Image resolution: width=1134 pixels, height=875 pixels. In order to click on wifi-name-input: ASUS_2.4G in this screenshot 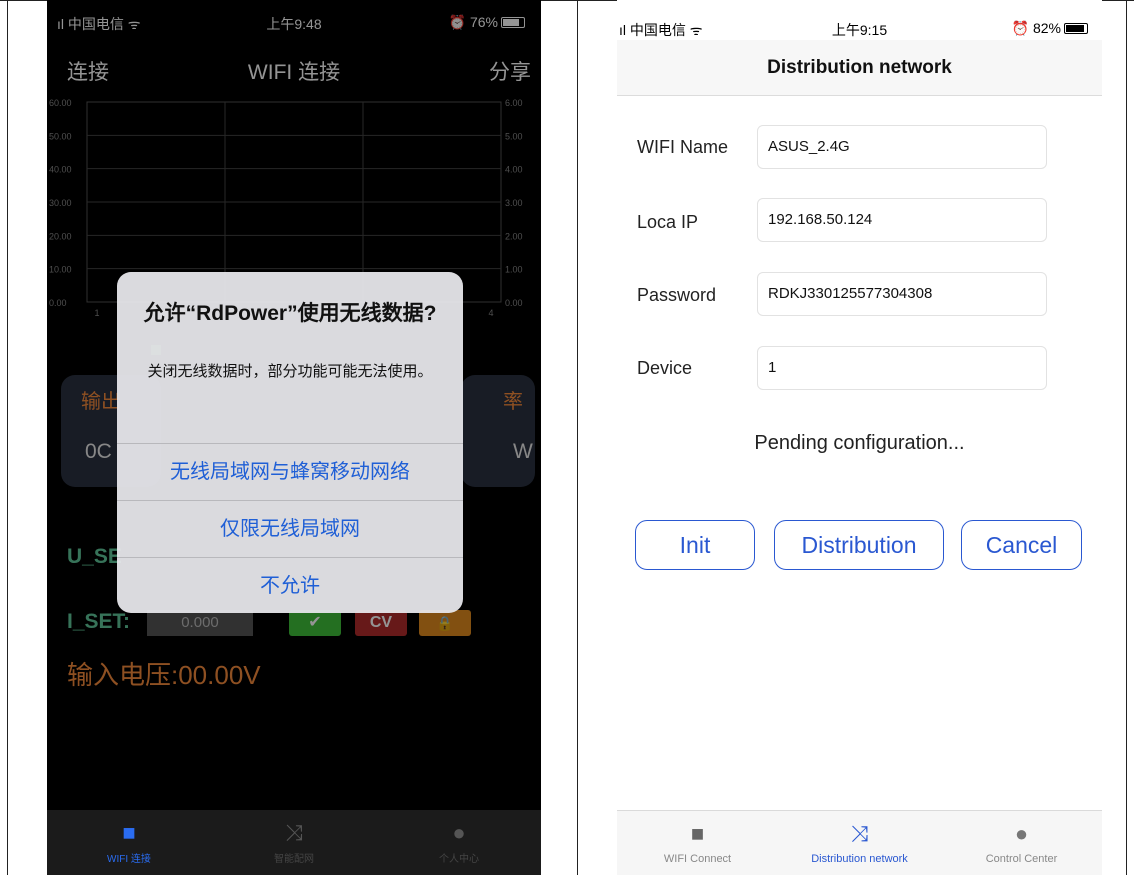, I will do `click(902, 147)`.